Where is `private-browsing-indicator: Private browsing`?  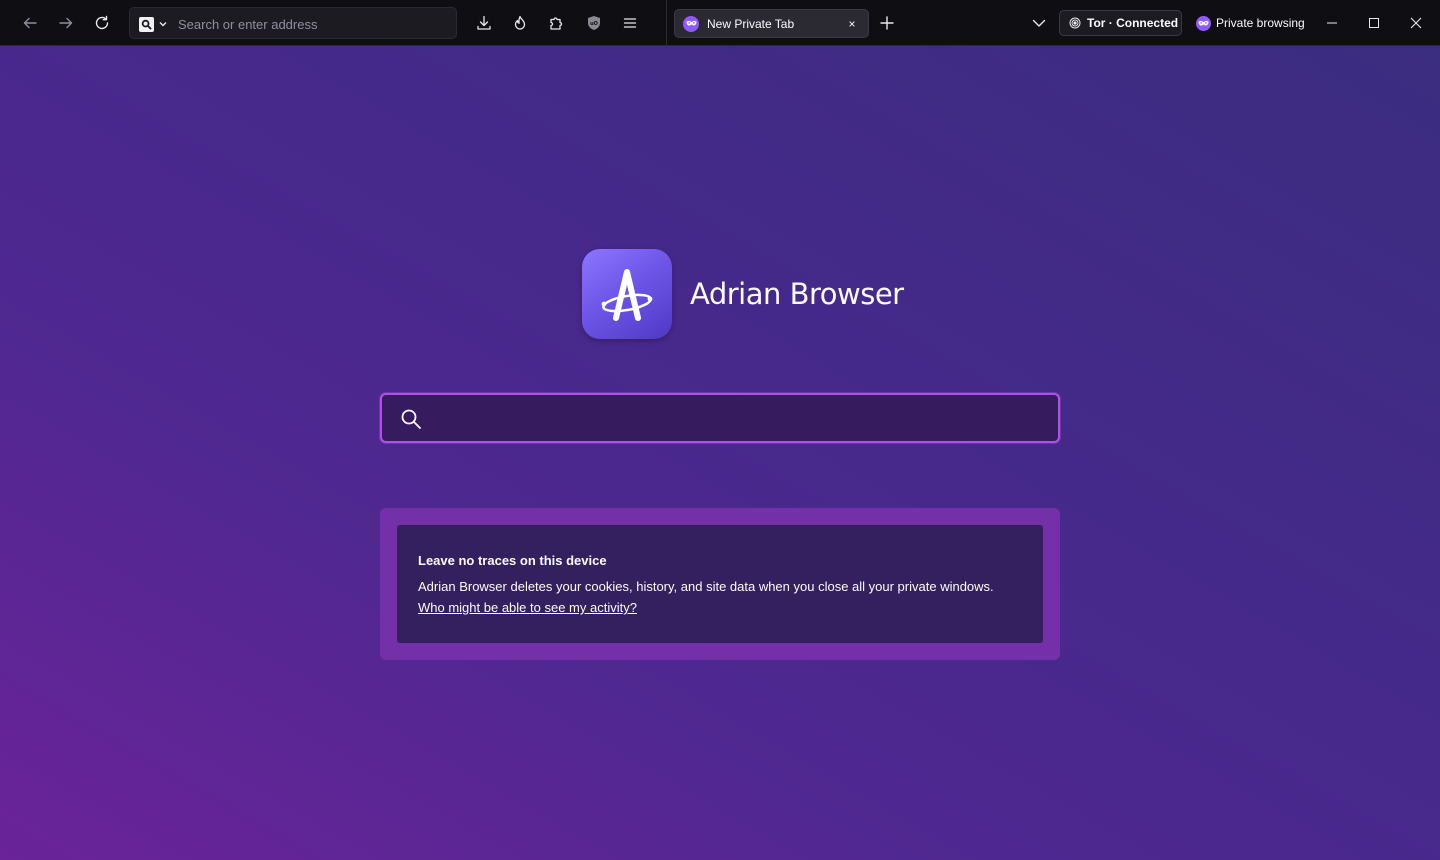 private-browsing-indicator: Private browsing is located at coordinates (1250, 23).